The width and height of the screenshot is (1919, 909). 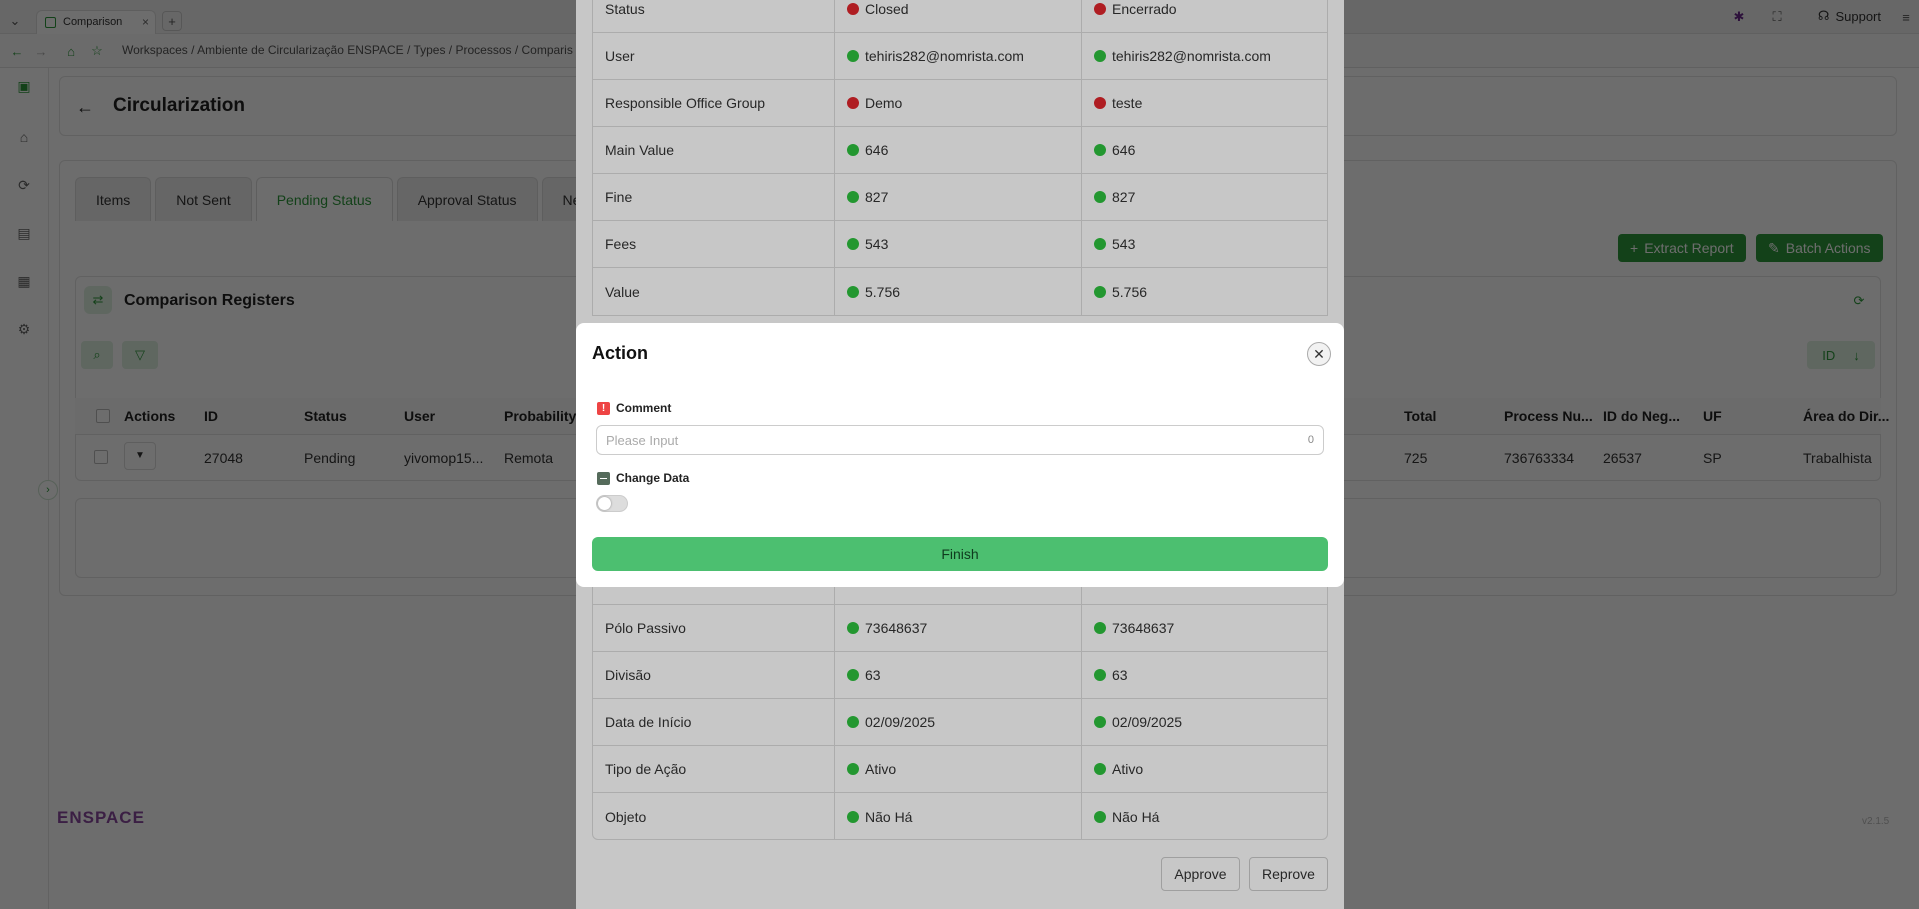 I want to click on collapse-icon, so click(x=603, y=478).